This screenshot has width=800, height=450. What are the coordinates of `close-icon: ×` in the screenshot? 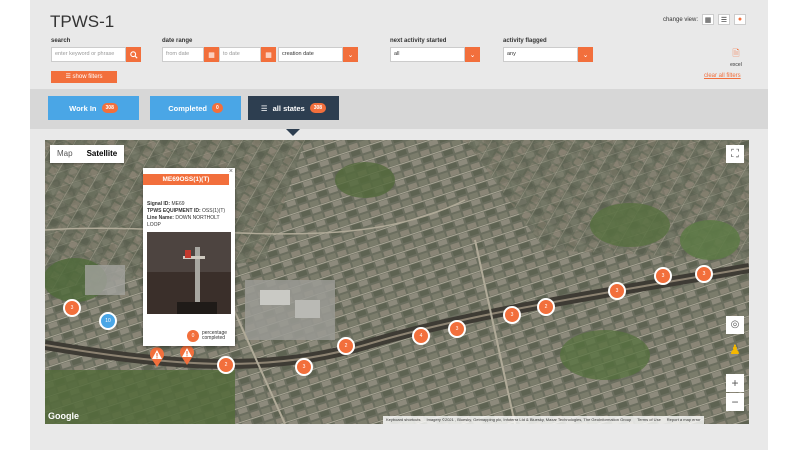 It's located at (231, 171).